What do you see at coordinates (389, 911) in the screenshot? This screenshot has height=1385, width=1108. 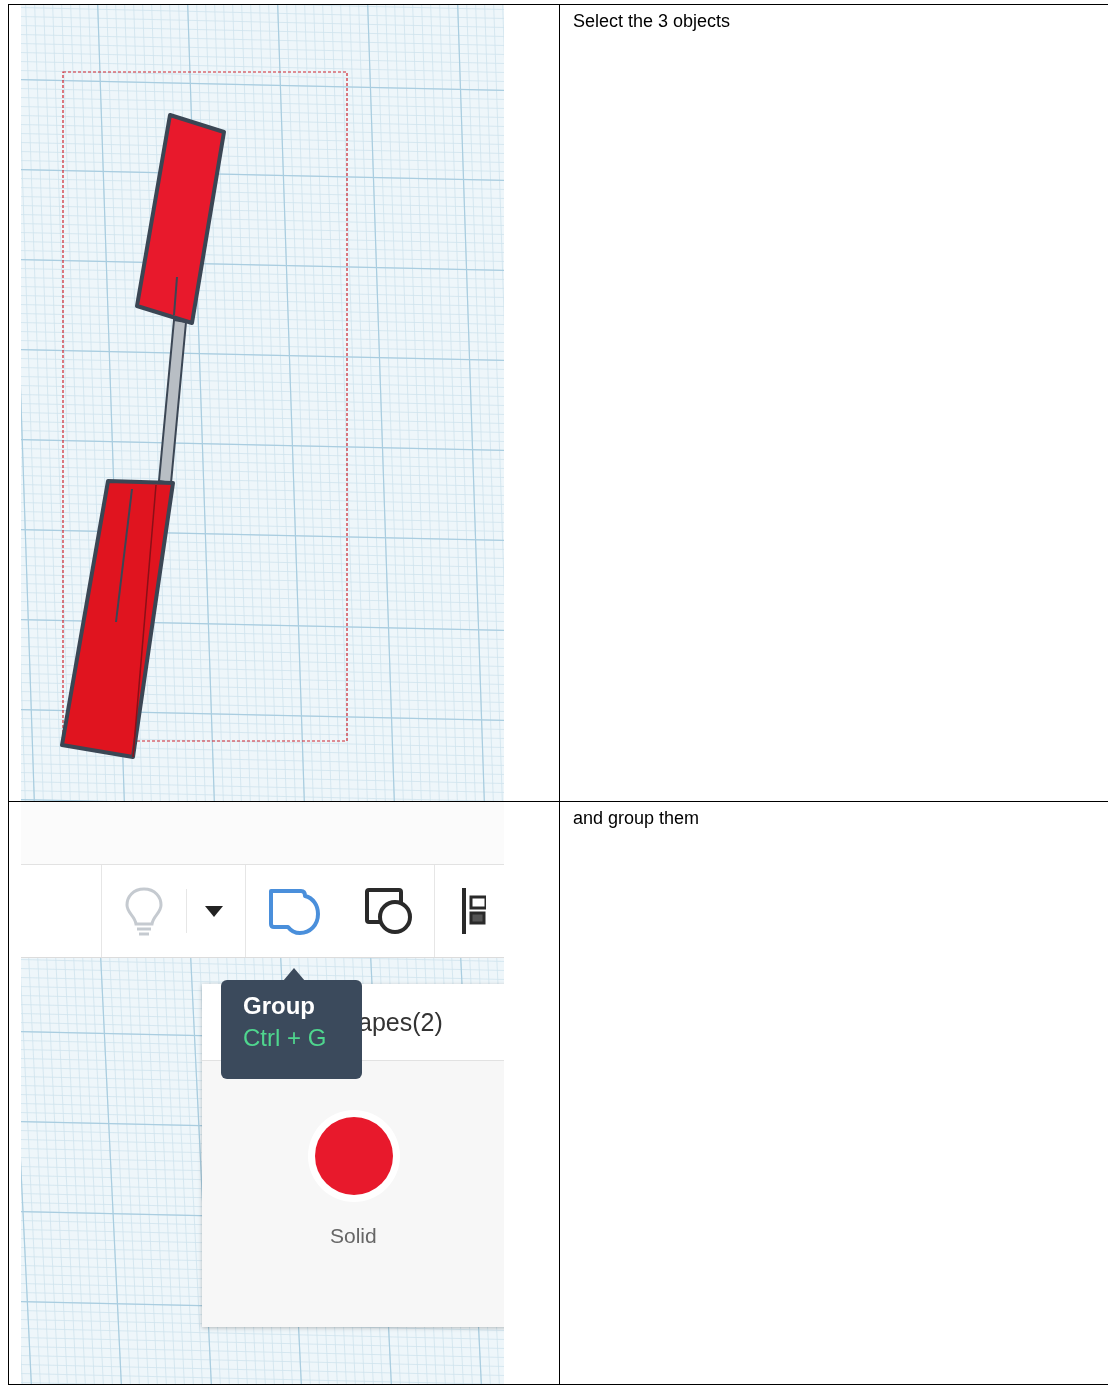 I see `ungroup-icon` at bounding box center [389, 911].